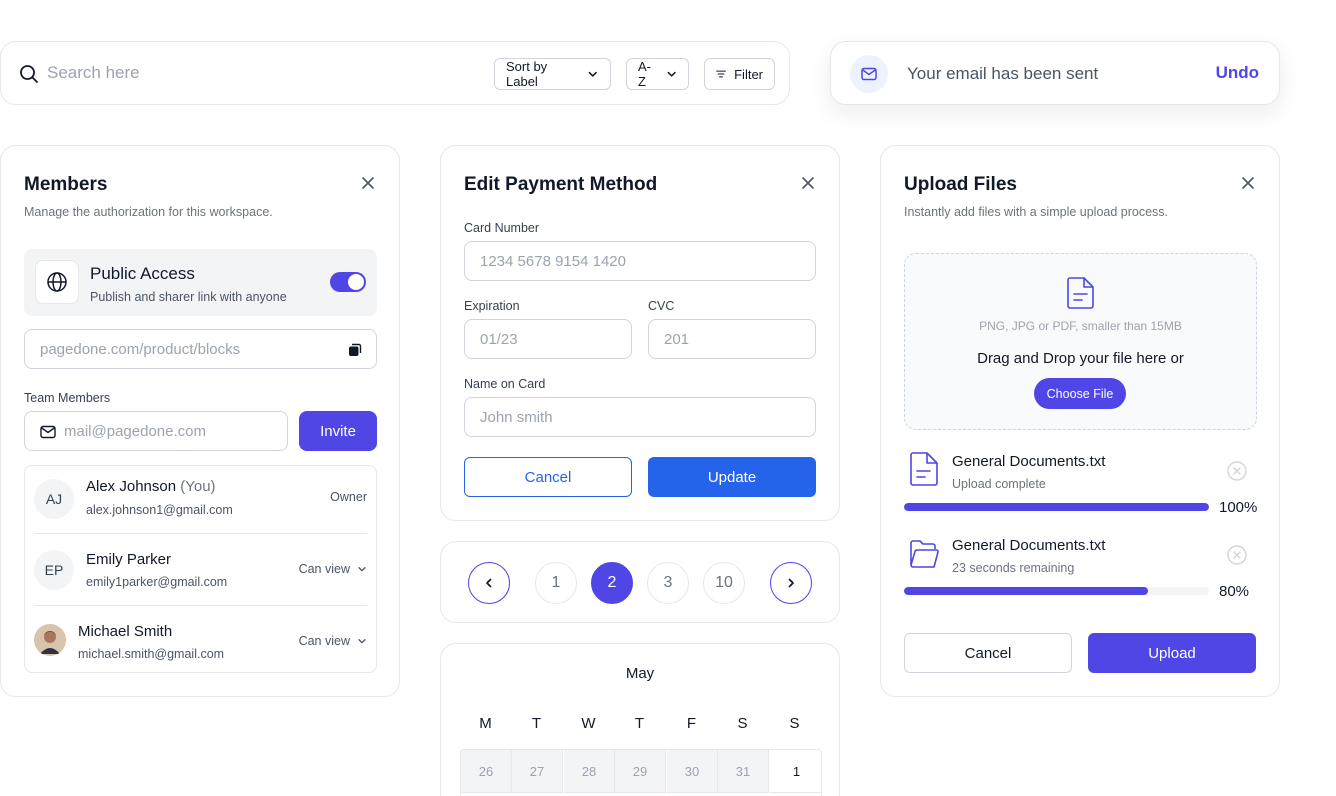 Image resolution: width=1336 pixels, height=796 pixels. What do you see at coordinates (640, 261) in the screenshot?
I see `card-number-field: 1234 5678 9154 1420` at bounding box center [640, 261].